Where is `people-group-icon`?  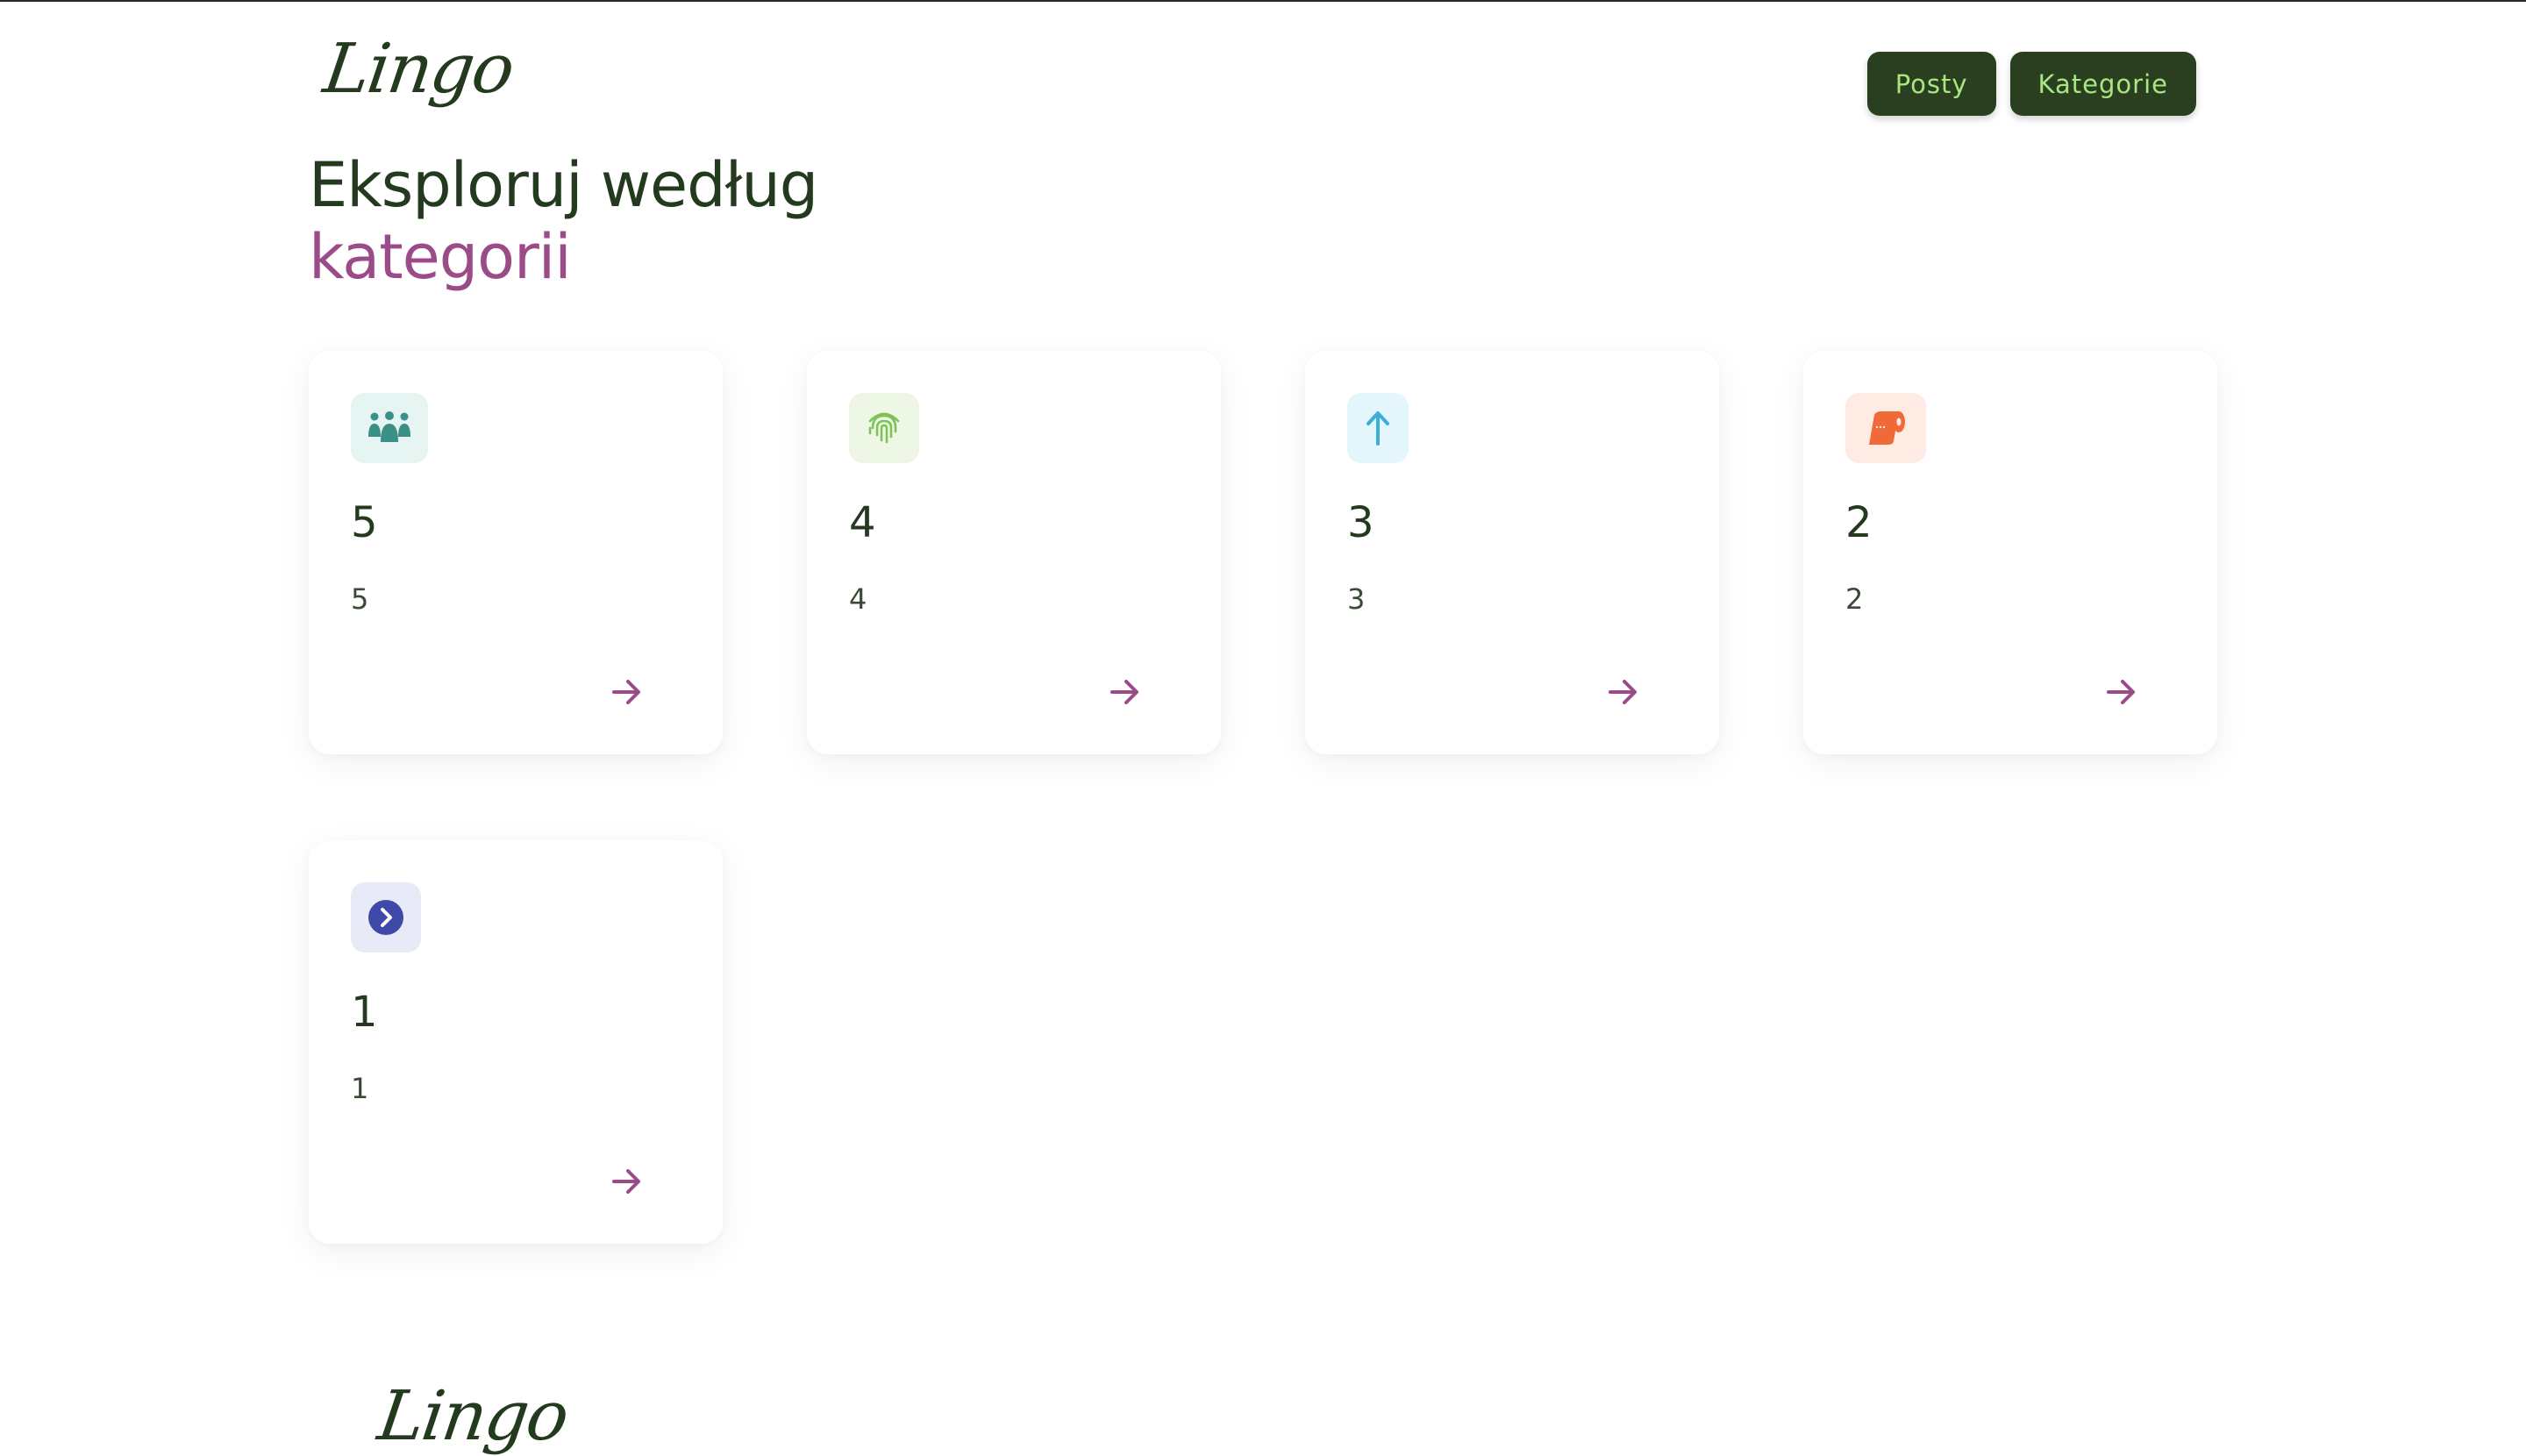 people-group-icon is located at coordinates (389, 426).